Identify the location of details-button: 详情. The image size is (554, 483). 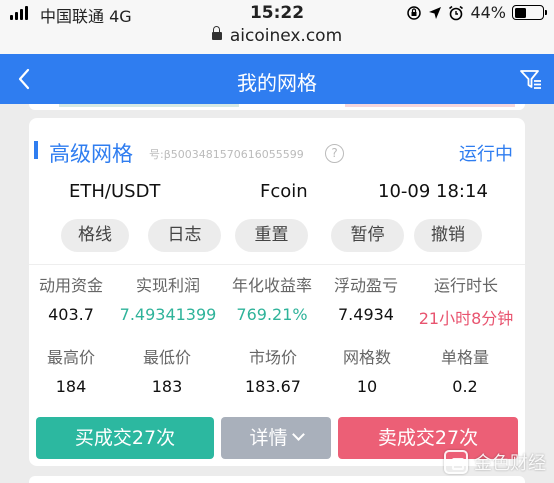
(276, 438).